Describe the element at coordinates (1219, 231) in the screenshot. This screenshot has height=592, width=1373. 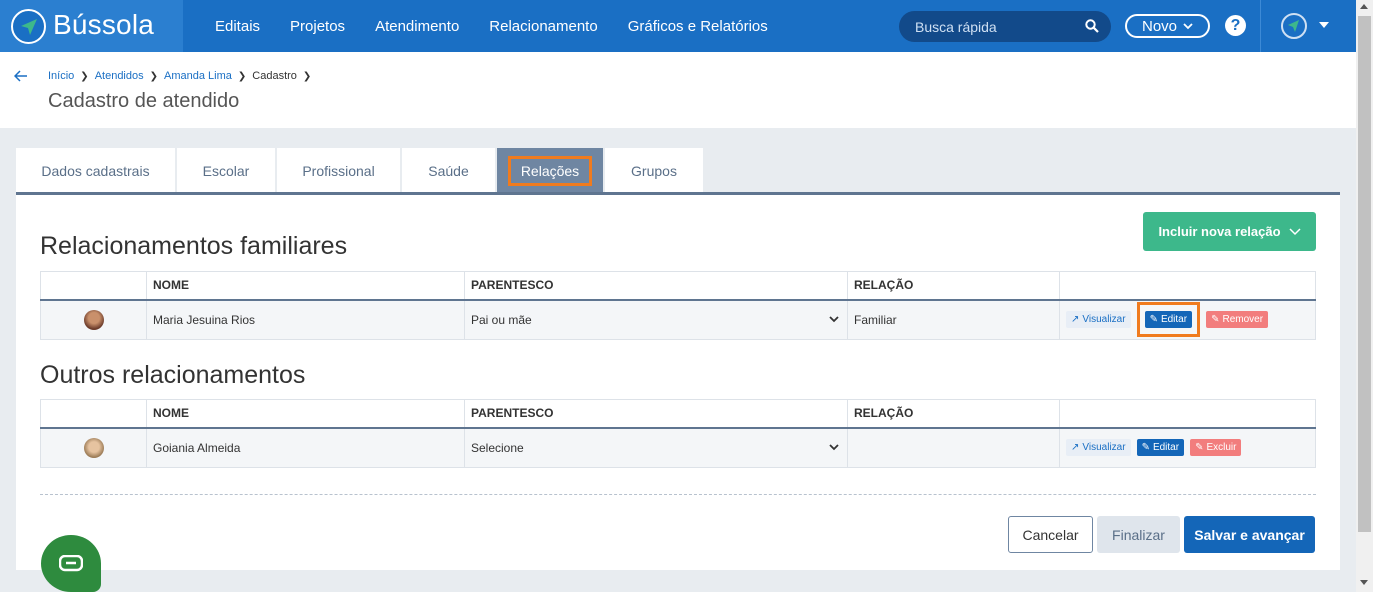
I see `include-relation-label: Incluir nova relação` at that location.